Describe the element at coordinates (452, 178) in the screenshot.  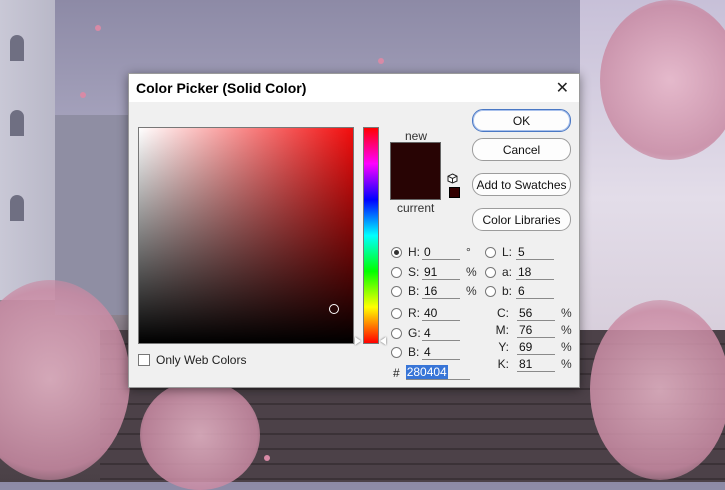
I see `out-of-gamut-cube-icon` at that location.